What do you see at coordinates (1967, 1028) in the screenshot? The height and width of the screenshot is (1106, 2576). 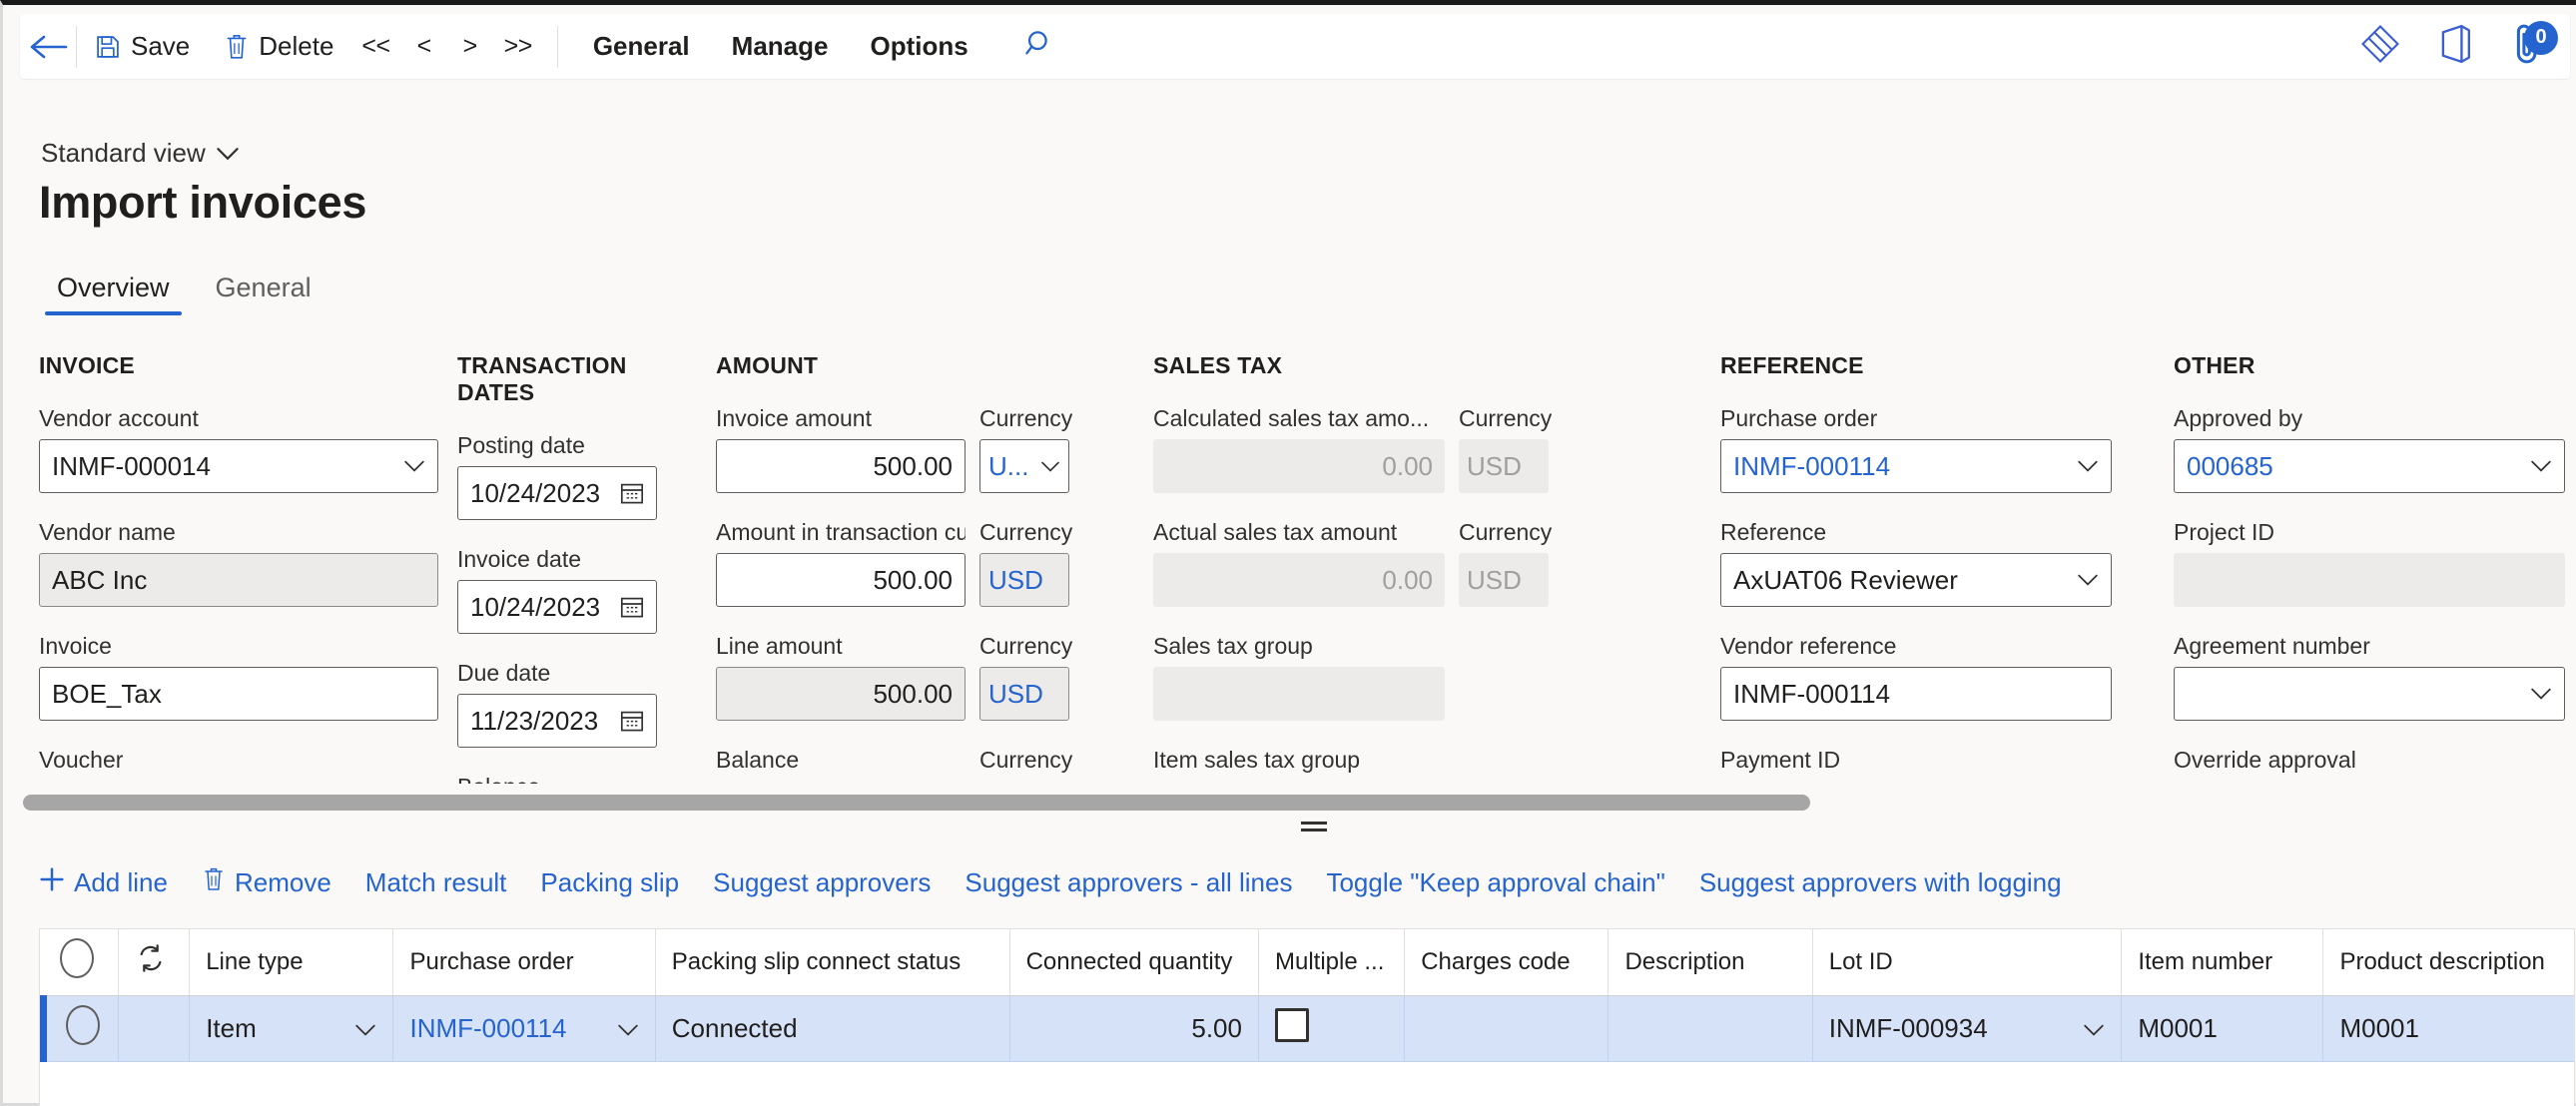 I see `cell-lot-id: INMF-000934` at bounding box center [1967, 1028].